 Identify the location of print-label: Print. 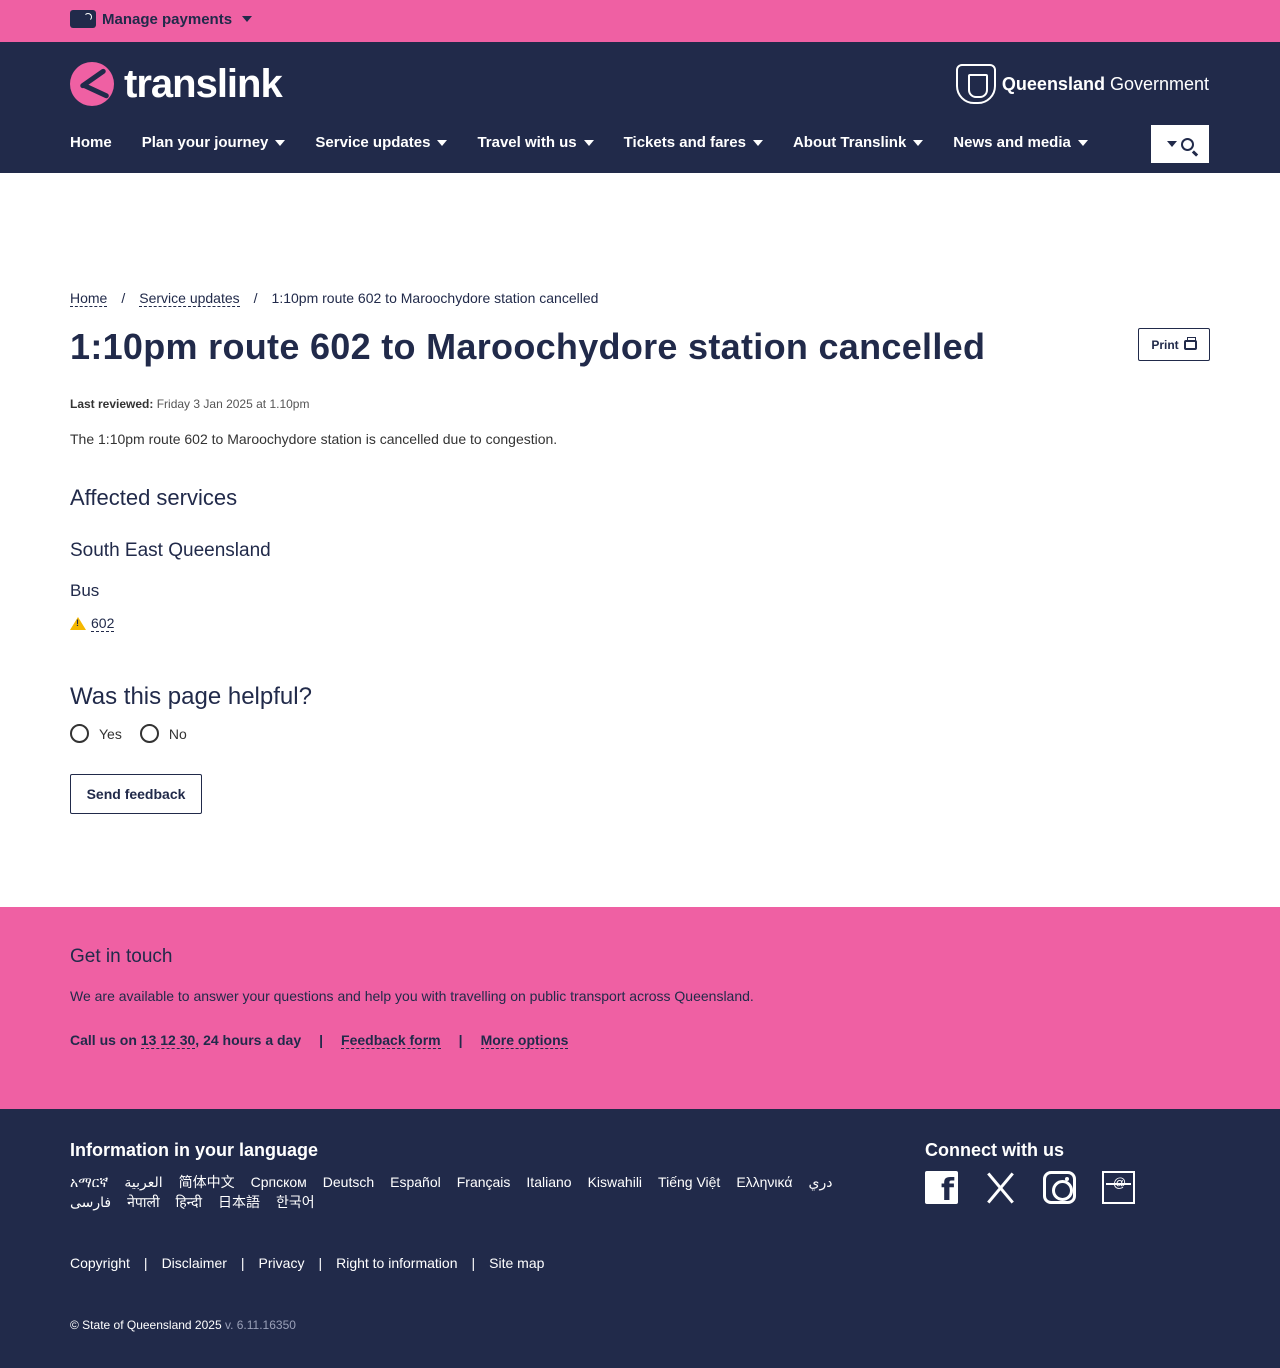
(1165, 344).